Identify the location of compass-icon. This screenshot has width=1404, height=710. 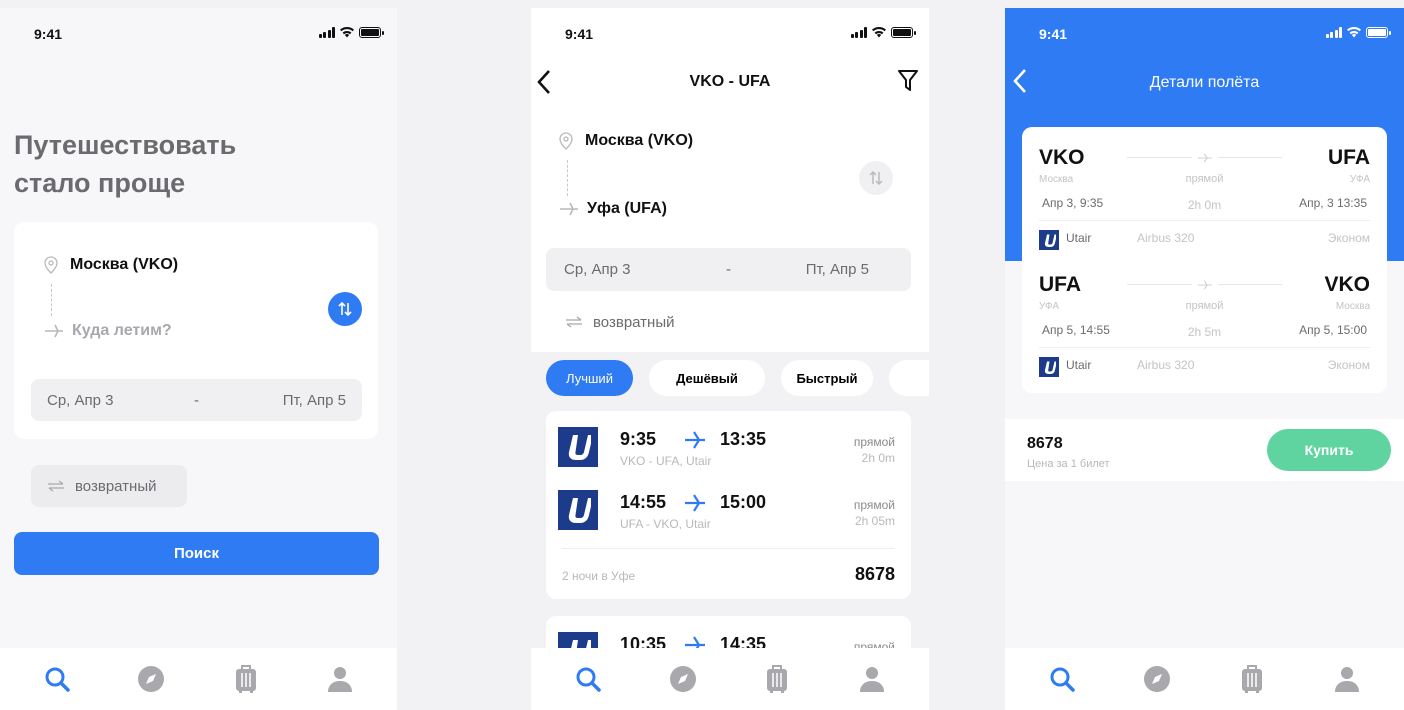
(1157, 679).